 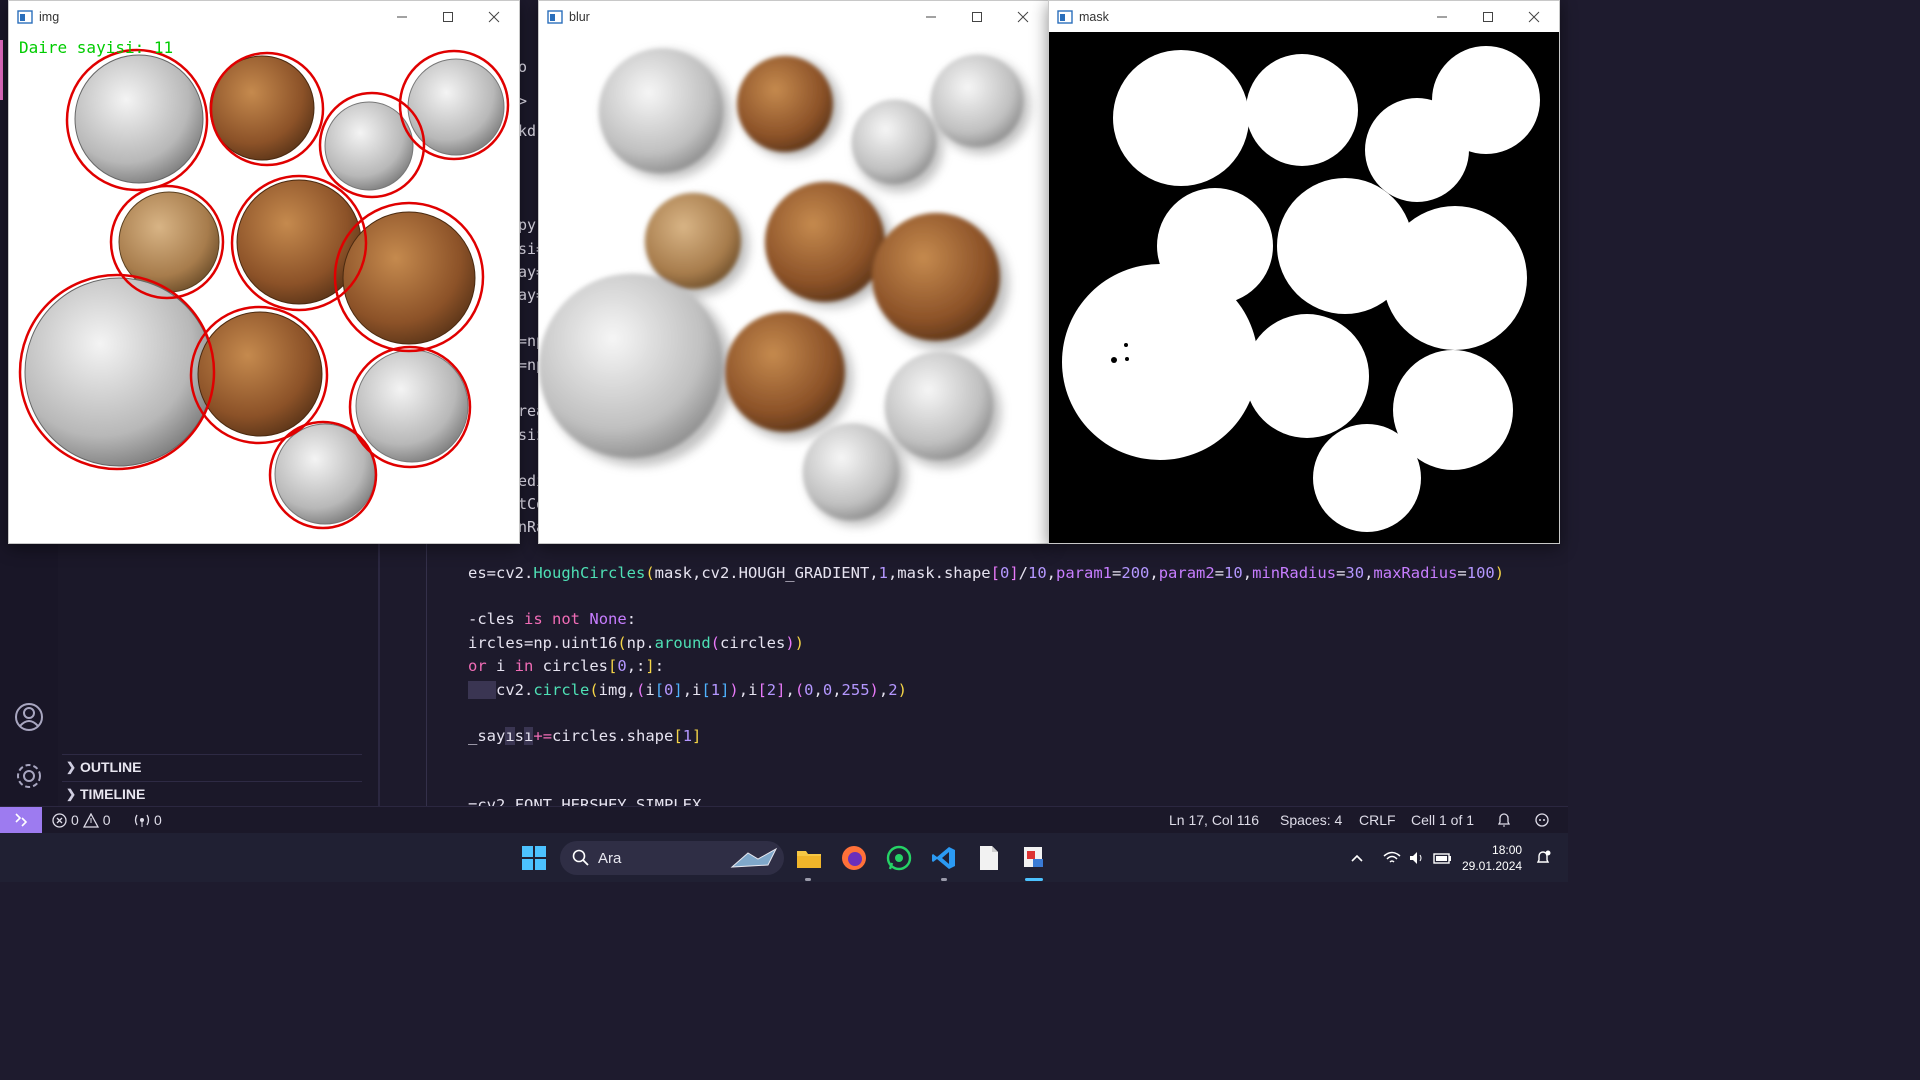 I want to click on gear-icon, so click(x=29, y=776).